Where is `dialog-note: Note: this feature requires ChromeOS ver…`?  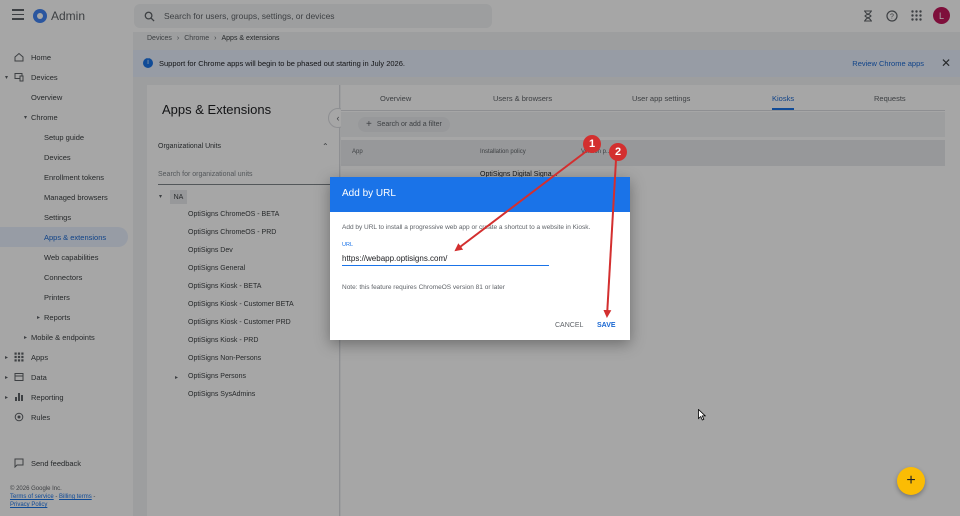
dialog-note: Note: this feature requires ChromeOS ver… is located at coordinates (423, 287).